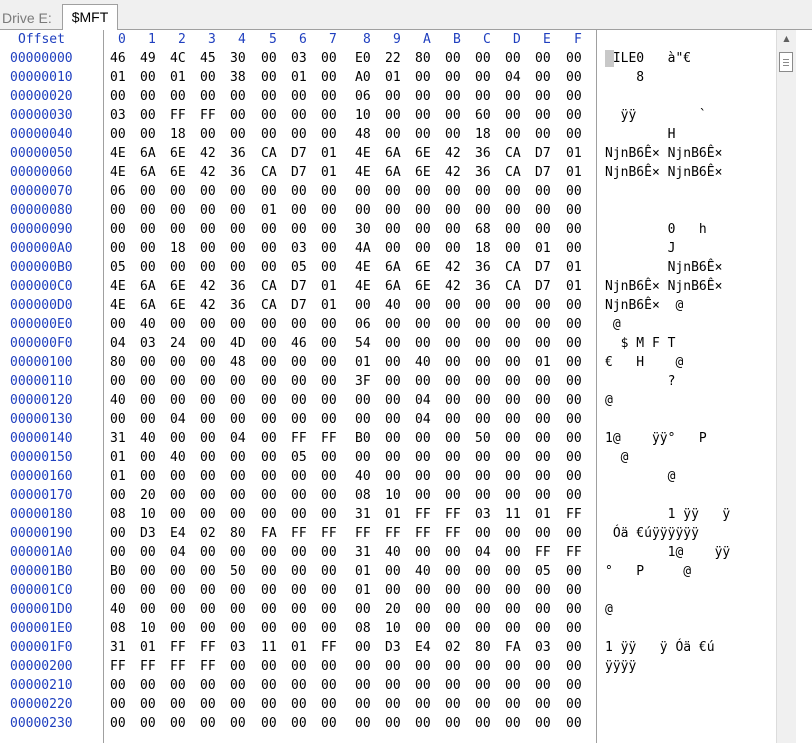  What do you see at coordinates (786, 386) in the screenshot?
I see `vertical-scrollbar: ▲` at bounding box center [786, 386].